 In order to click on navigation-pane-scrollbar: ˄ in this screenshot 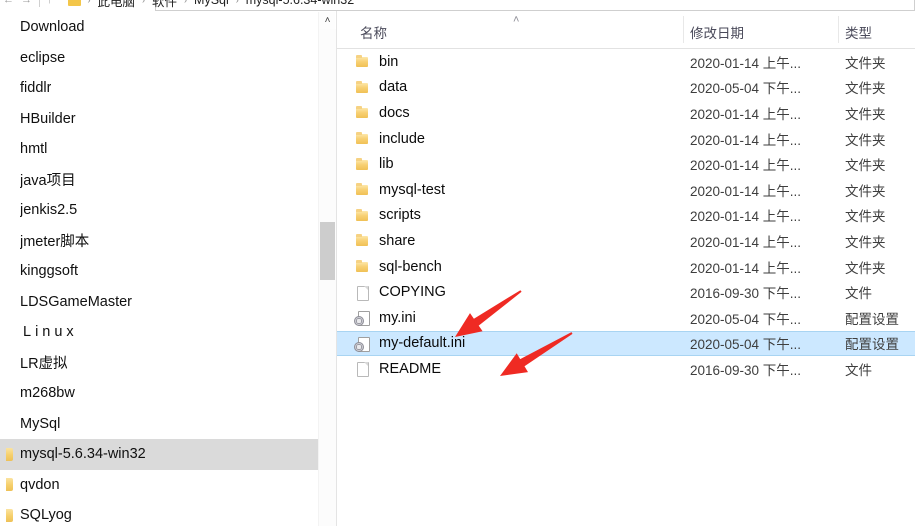, I will do `click(327, 269)`.